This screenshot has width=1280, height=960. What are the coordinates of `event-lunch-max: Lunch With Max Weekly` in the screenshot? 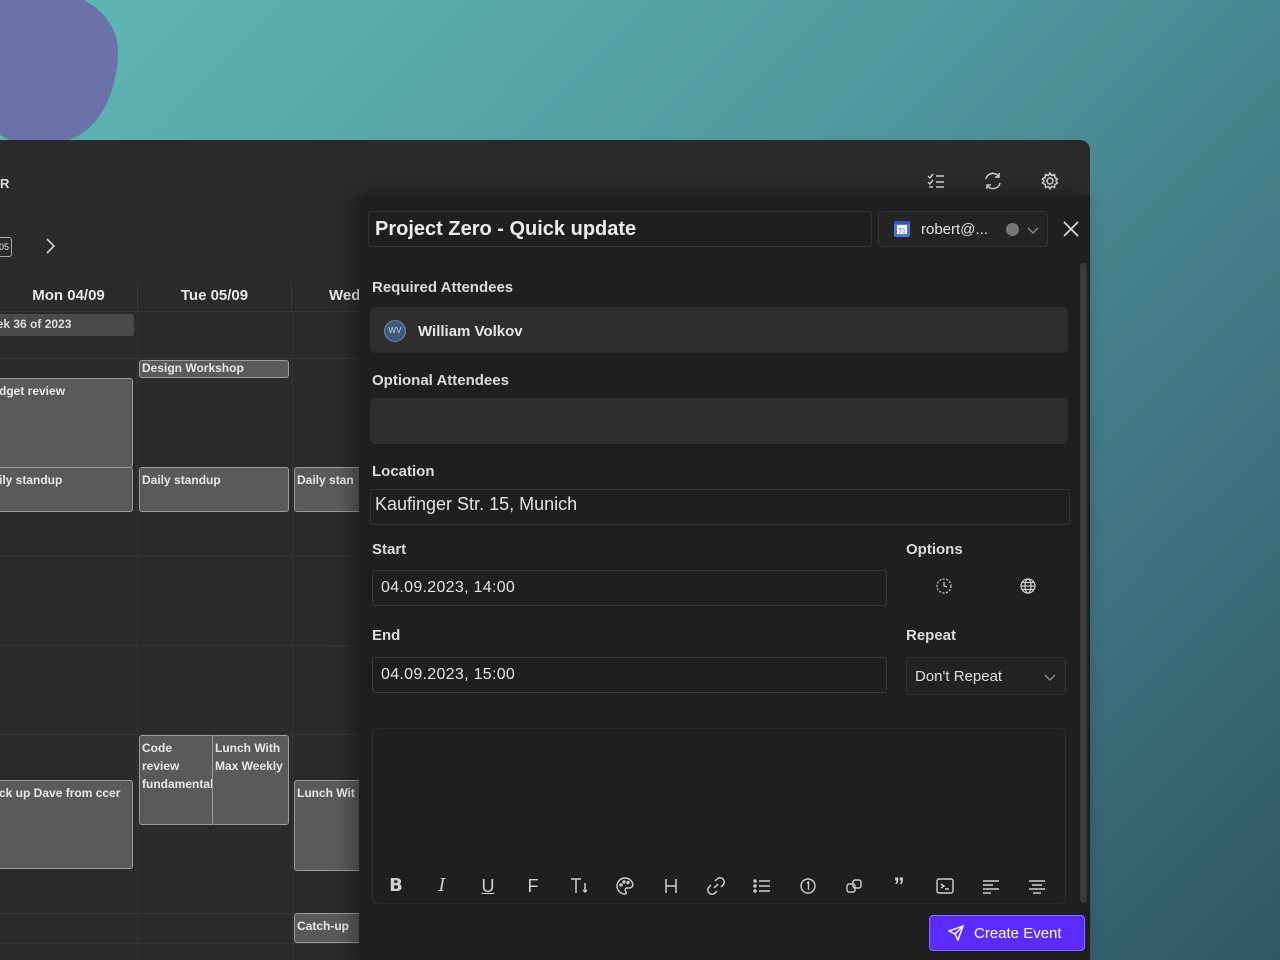 It's located at (250, 780).